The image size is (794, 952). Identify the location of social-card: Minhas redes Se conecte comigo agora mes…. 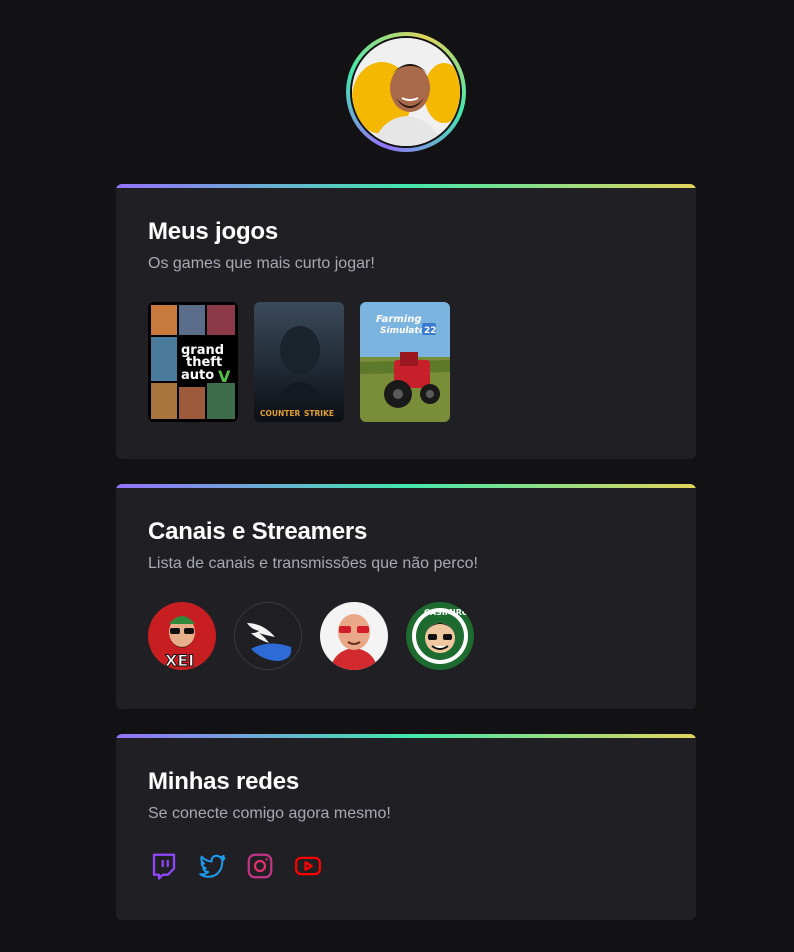
(406, 827).